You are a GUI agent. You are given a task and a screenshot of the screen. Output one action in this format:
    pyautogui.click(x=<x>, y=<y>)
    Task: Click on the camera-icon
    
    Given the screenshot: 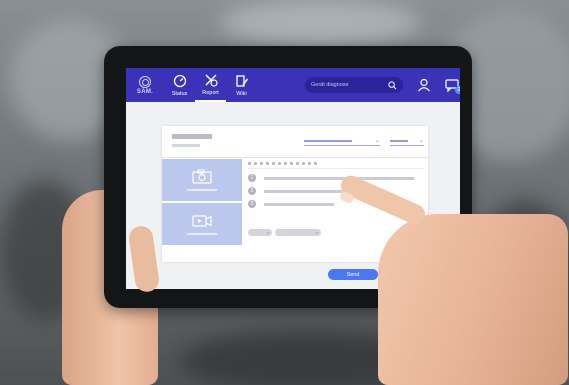 What is the action you would take?
    pyautogui.click(x=202, y=176)
    